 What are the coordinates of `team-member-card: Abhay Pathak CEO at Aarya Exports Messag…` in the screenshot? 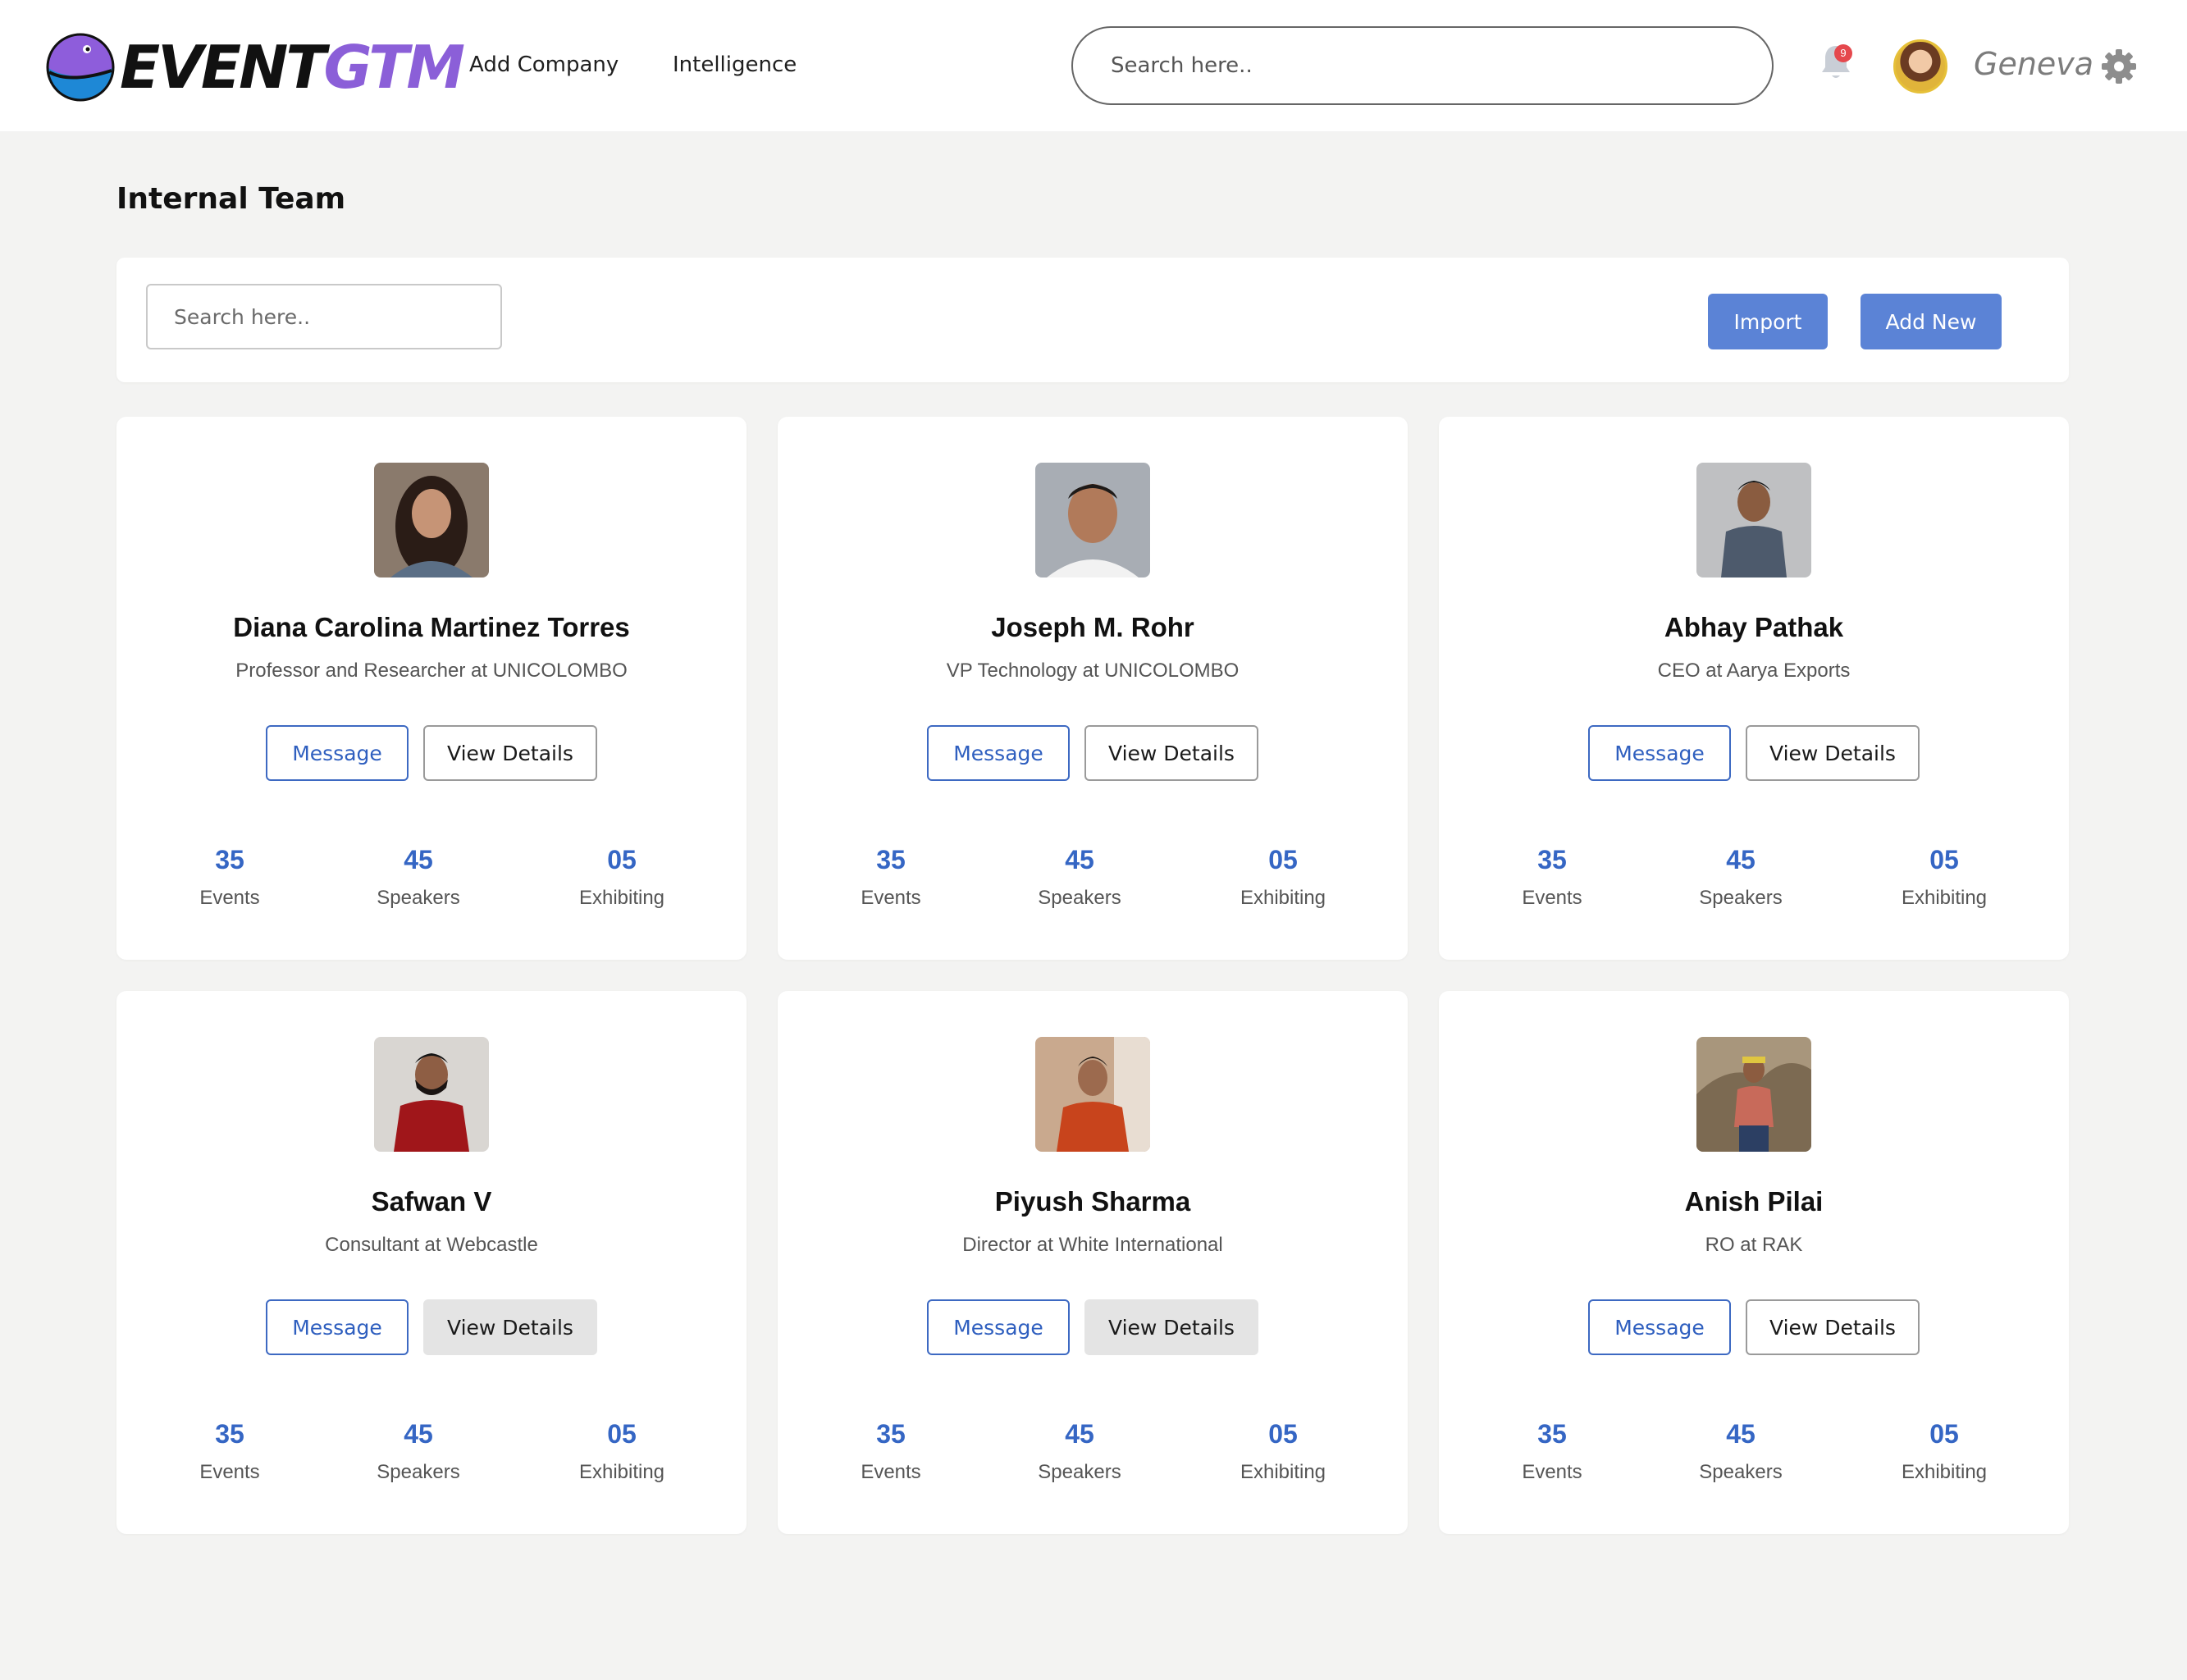 It's located at (1754, 689).